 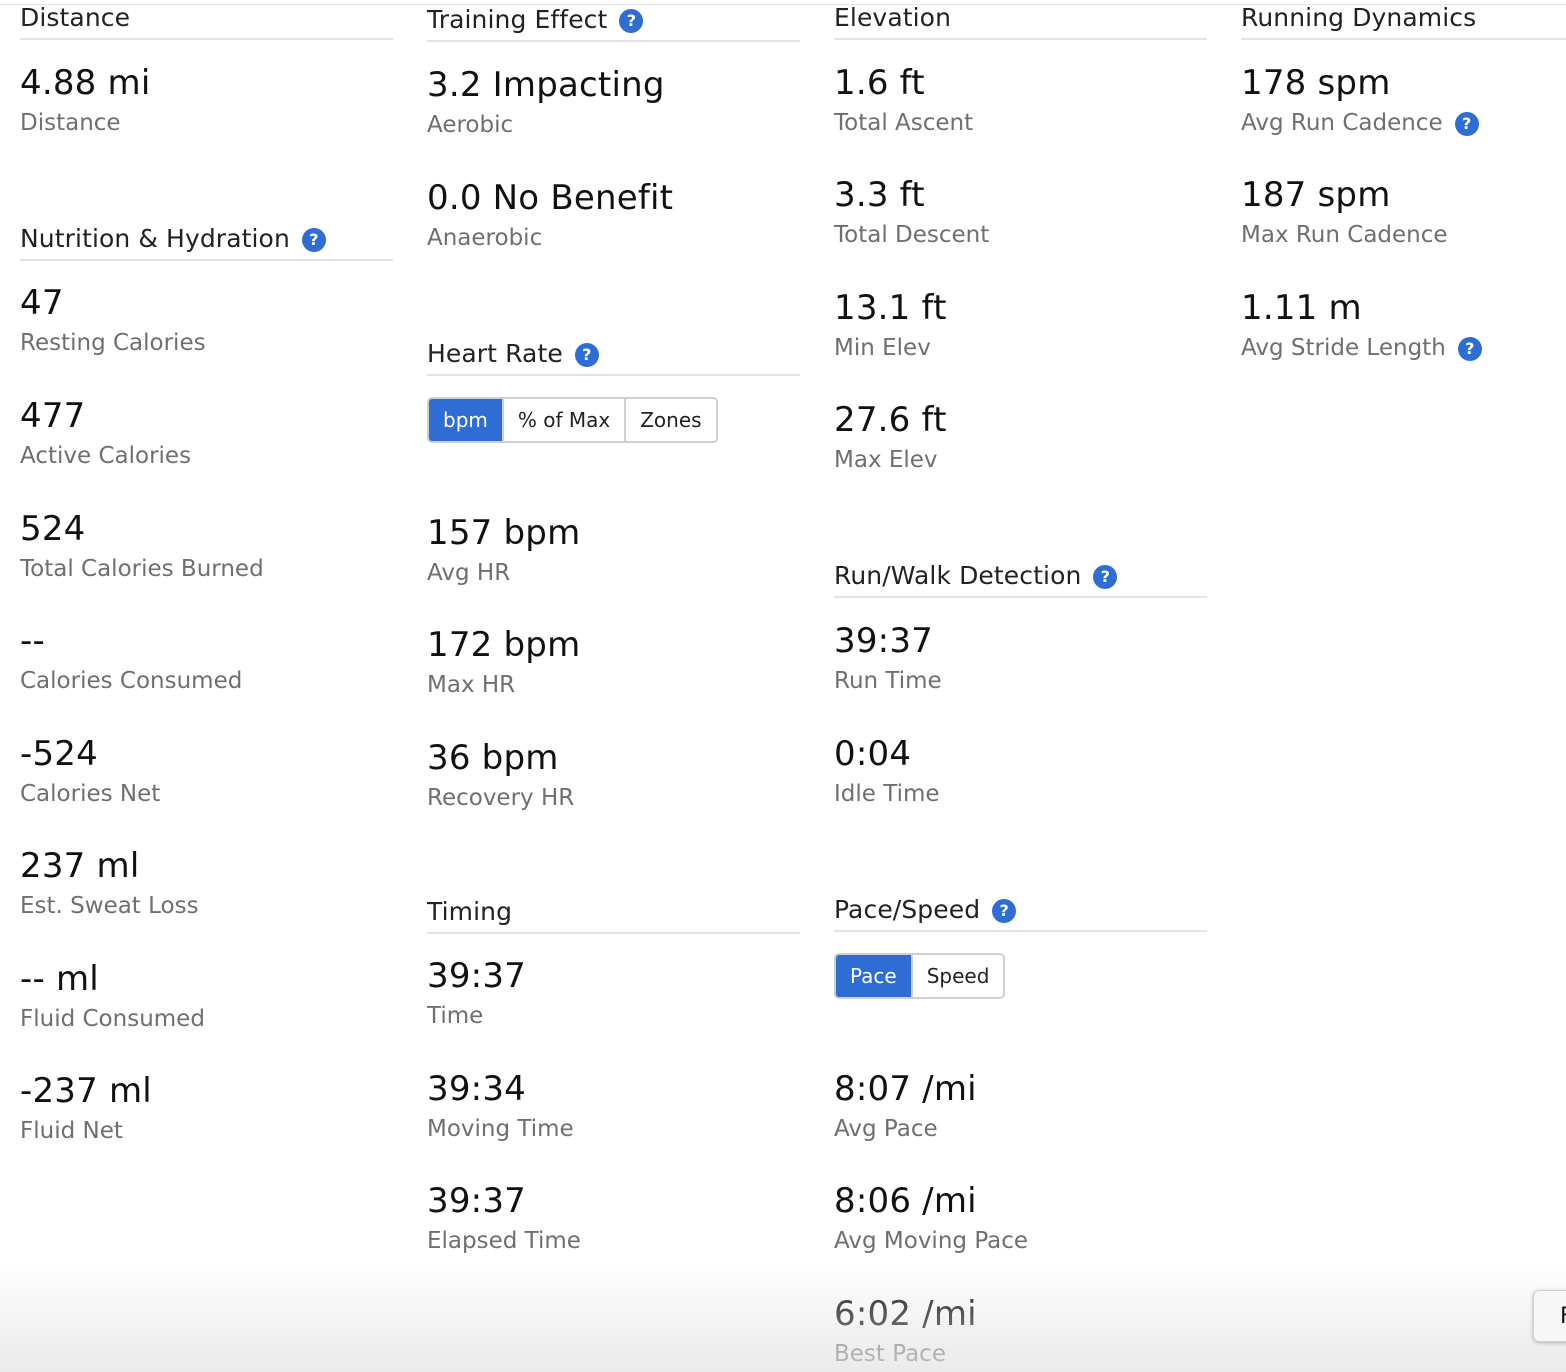 I want to click on section-header: Heart Rate?, so click(x=613, y=356).